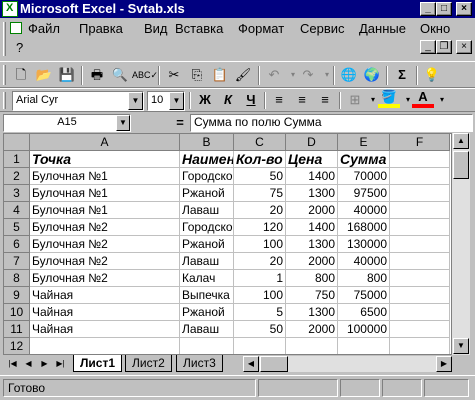 Image resolution: width=475 pixels, height=400 pixels. What do you see at coordinates (19, 48) in the screenshot?
I see `menu-help: ?` at bounding box center [19, 48].